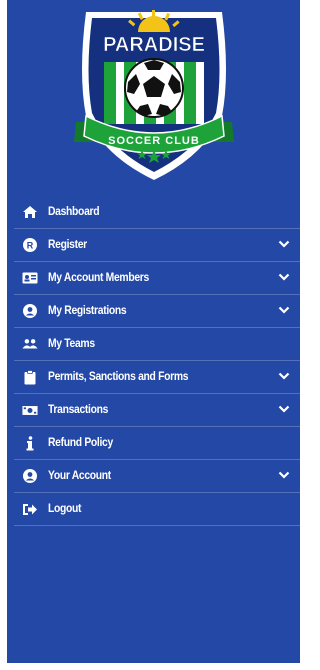  I want to click on menu-item-label: My Registrations, so click(87, 311).